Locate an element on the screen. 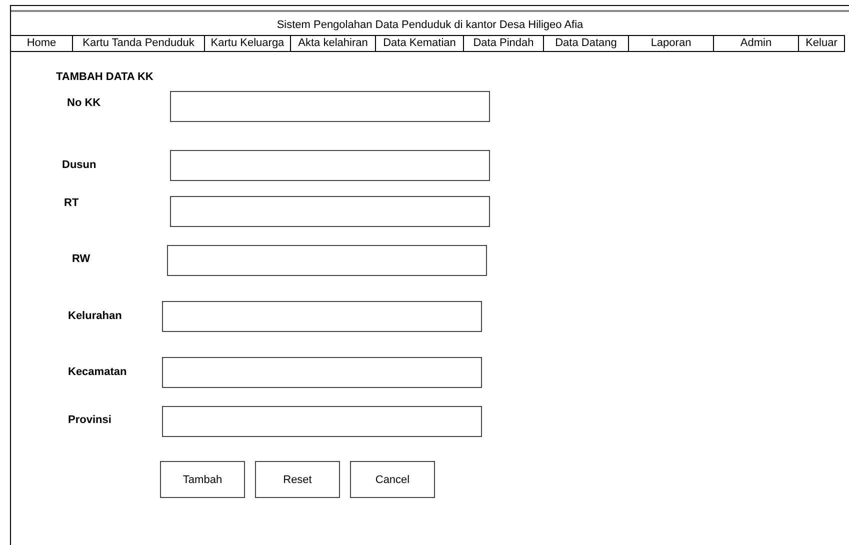 Image resolution: width=849 pixels, height=545 pixels. nav-link: Laporan is located at coordinates (670, 43).